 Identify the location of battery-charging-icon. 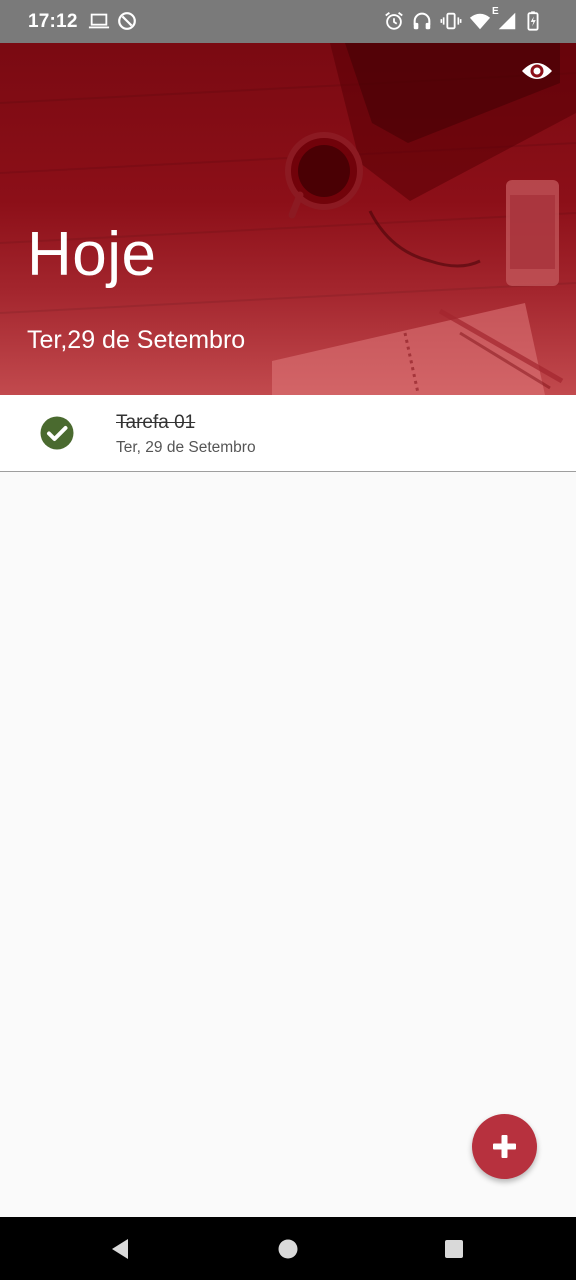
(533, 21).